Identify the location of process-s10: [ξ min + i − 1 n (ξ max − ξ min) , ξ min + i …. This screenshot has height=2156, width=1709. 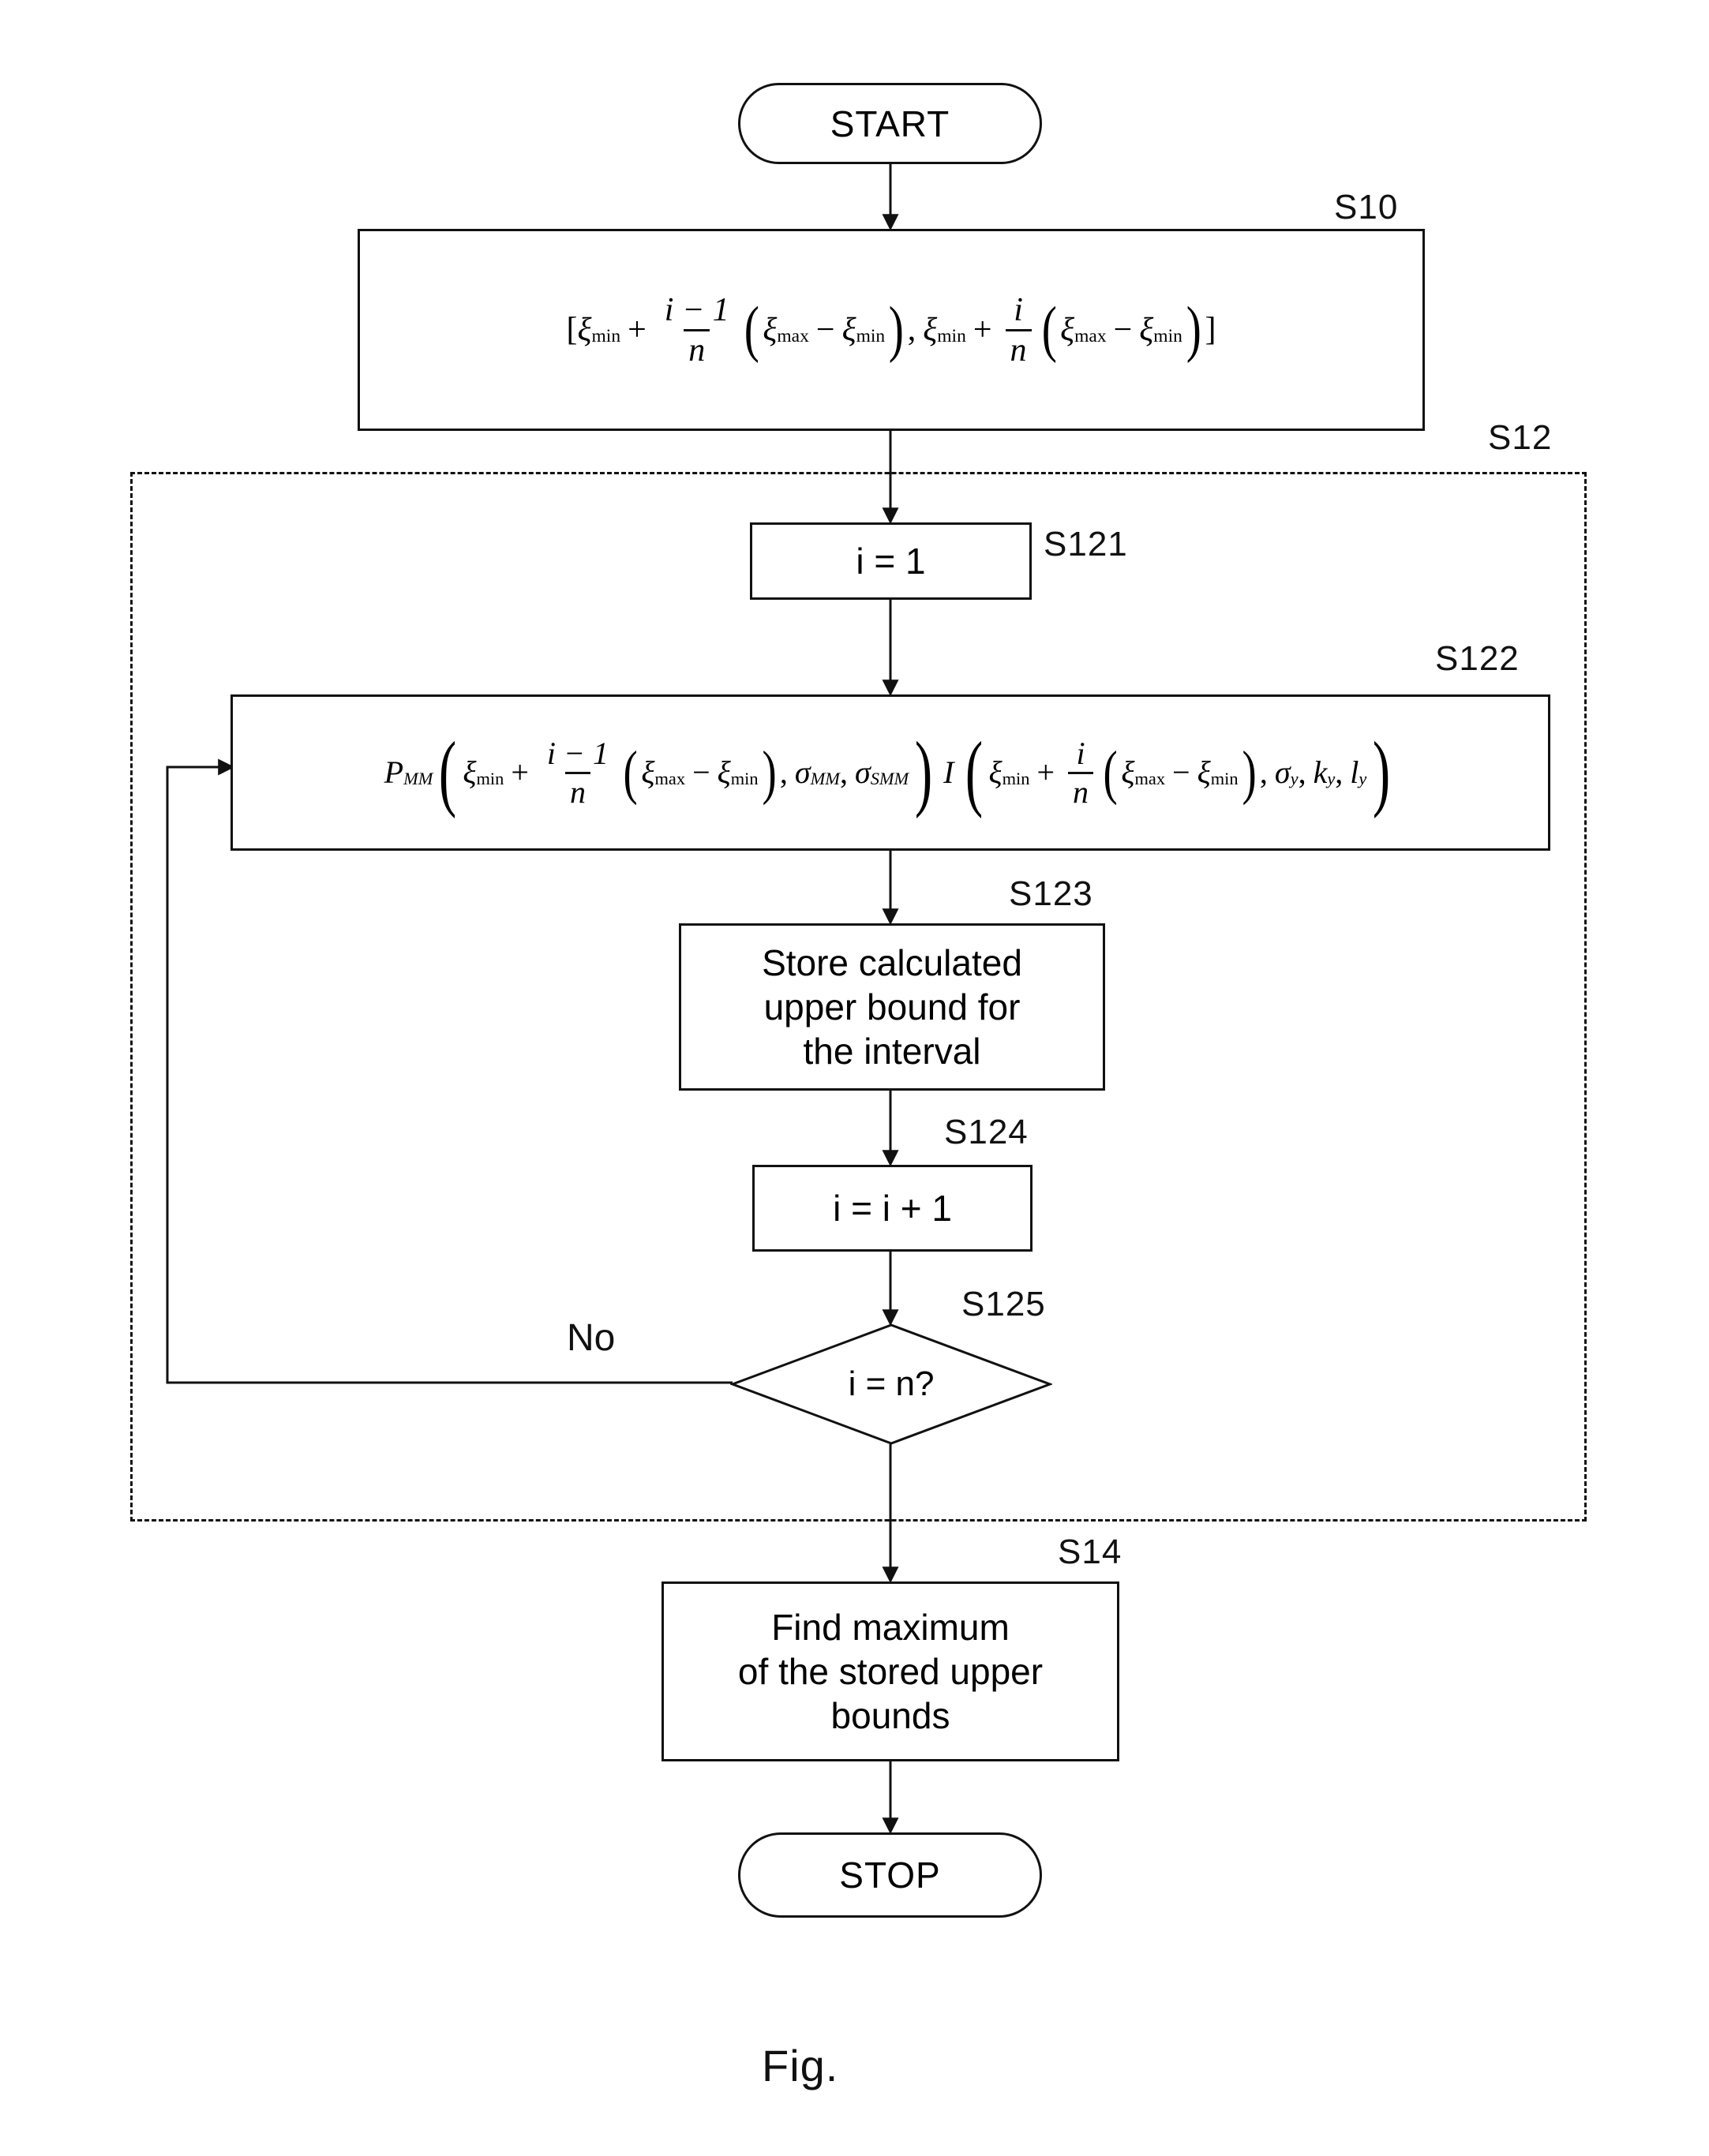
(891, 330).